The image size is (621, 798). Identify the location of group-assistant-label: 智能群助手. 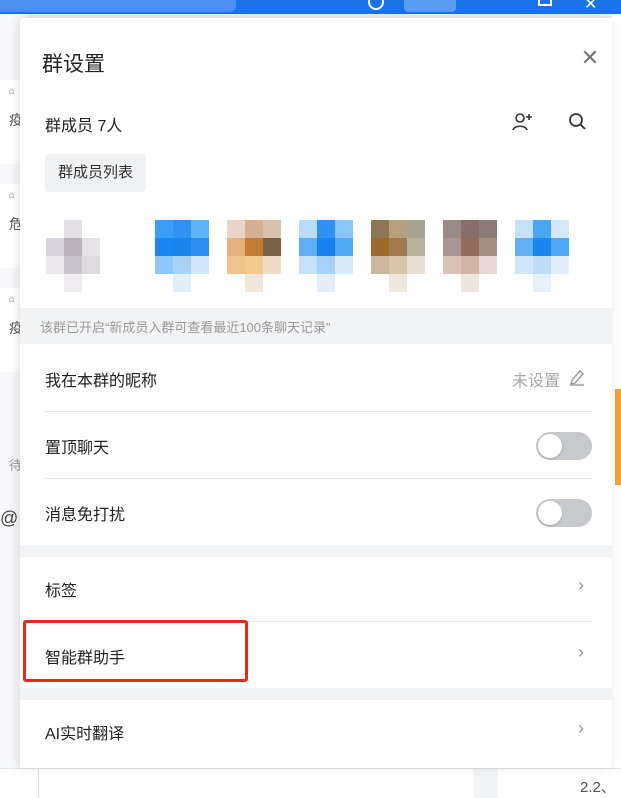
(85, 658).